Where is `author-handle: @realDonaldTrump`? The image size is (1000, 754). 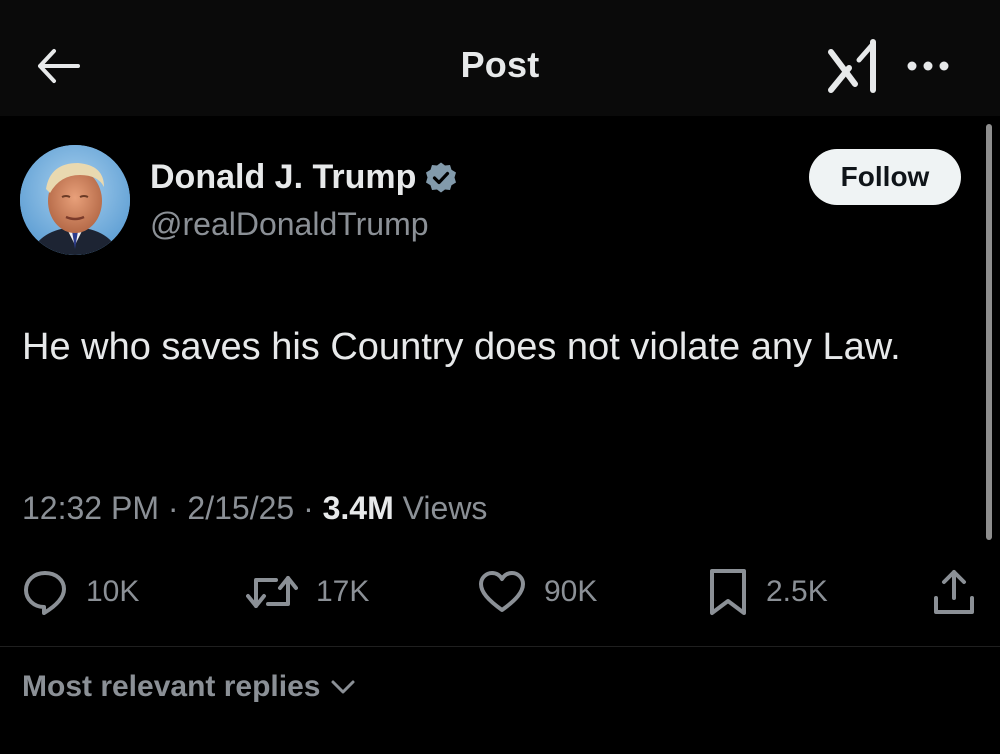 author-handle: @realDonaldTrump is located at coordinates (289, 224).